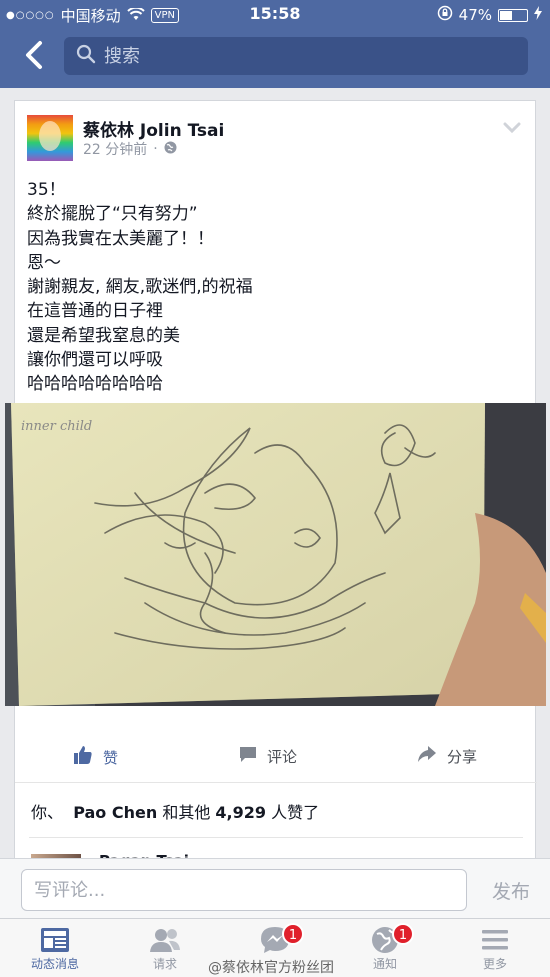  I want to click on tab-requests: 请求, so click(165, 948).